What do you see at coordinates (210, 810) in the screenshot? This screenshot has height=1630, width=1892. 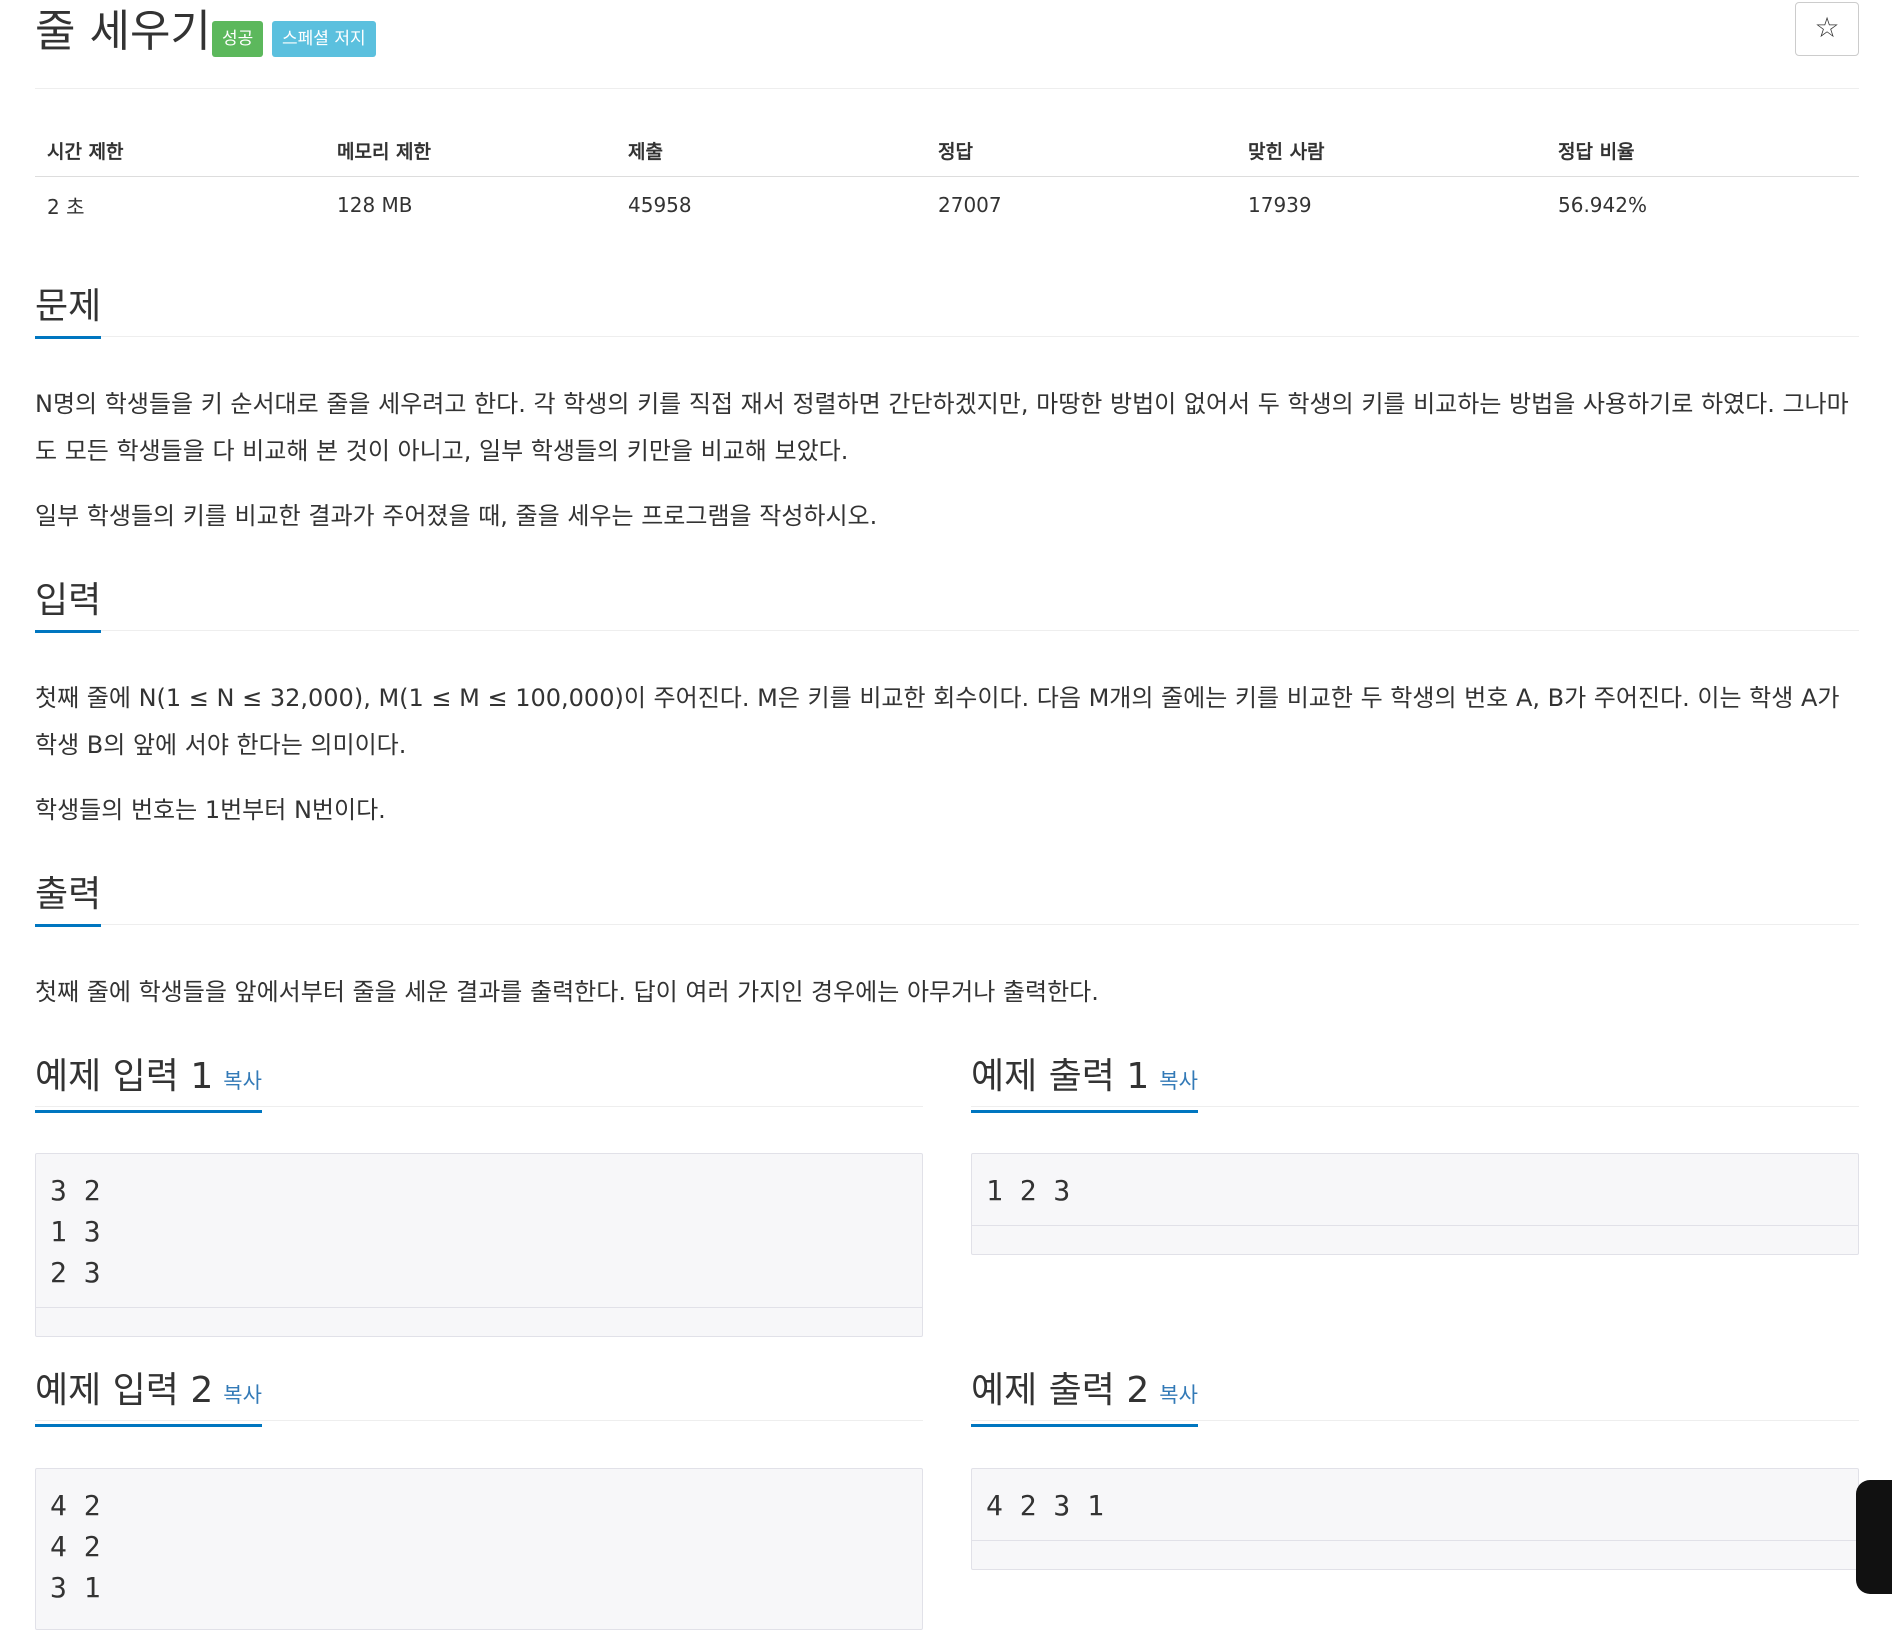 I see `problem-input-text-2: 학생들의 번호는 1번부터 N번이다.` at bounding box center [210, 810].